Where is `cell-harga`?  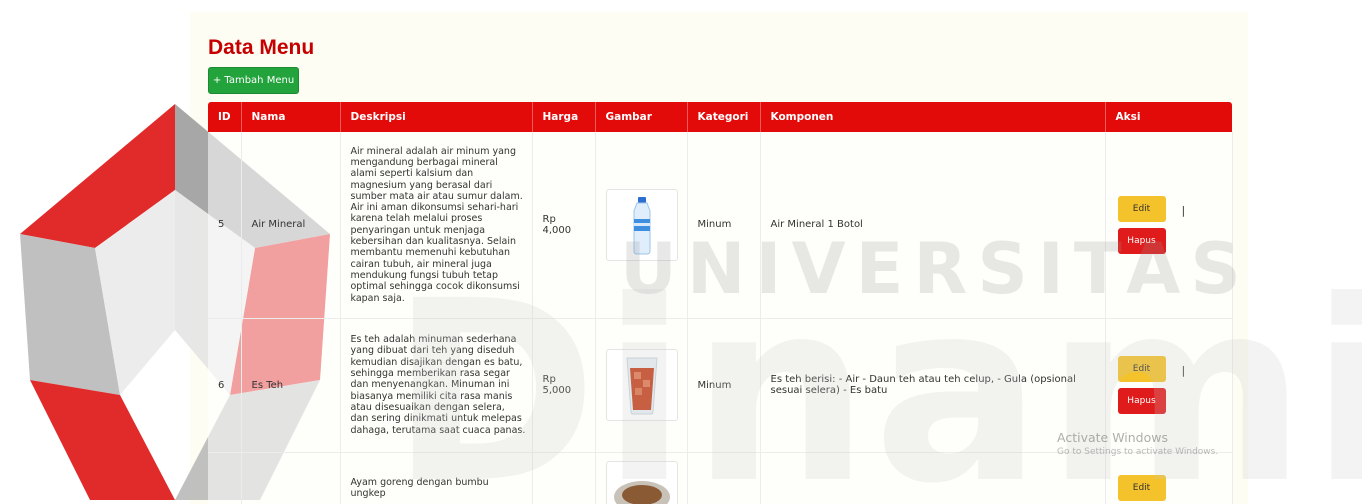 cell-harga is located at coordinates (564, 478).